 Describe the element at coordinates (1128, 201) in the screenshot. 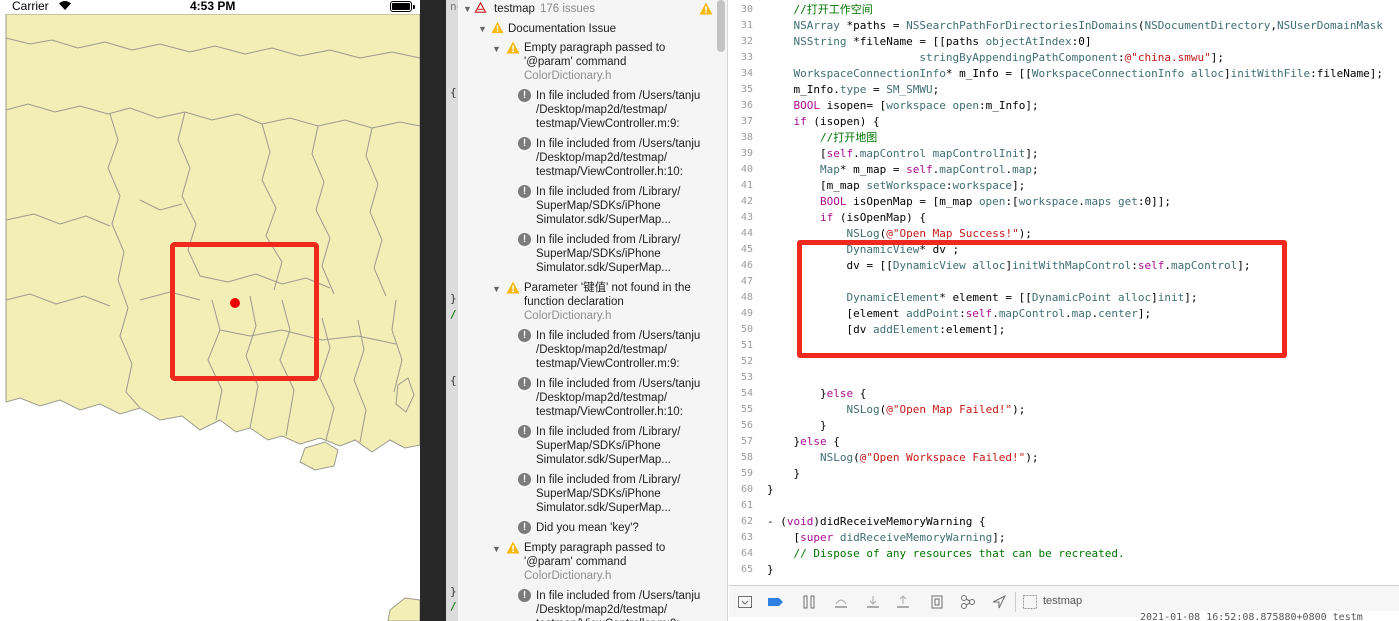

I see `code-token: get` at that location.